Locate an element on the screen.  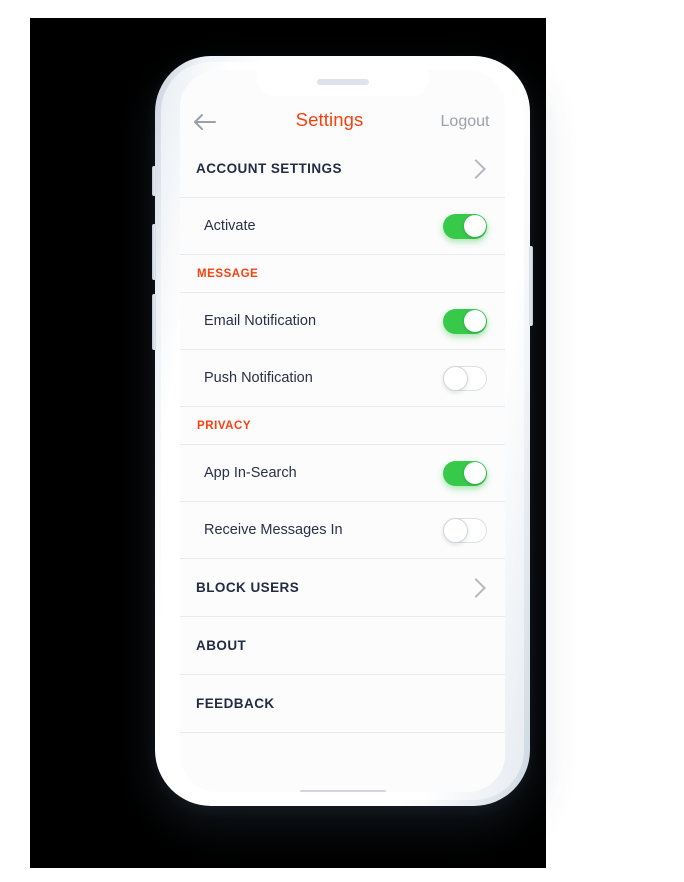
toggle-receive-messages-in is located at coordinates (465, 530).